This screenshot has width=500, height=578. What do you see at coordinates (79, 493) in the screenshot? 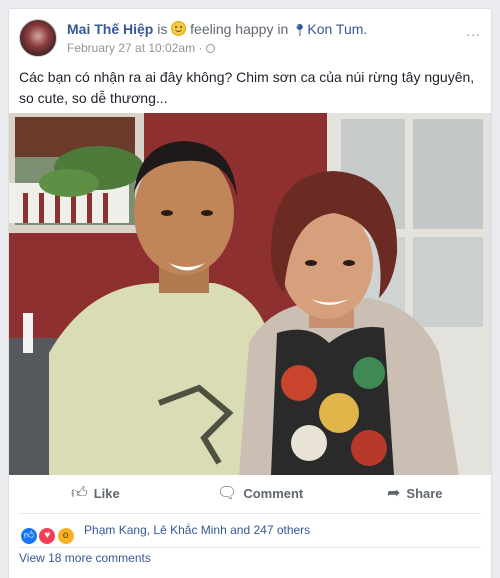
I see `thumbs-up-icon: 👍︎` at bounding box center [79, 493].